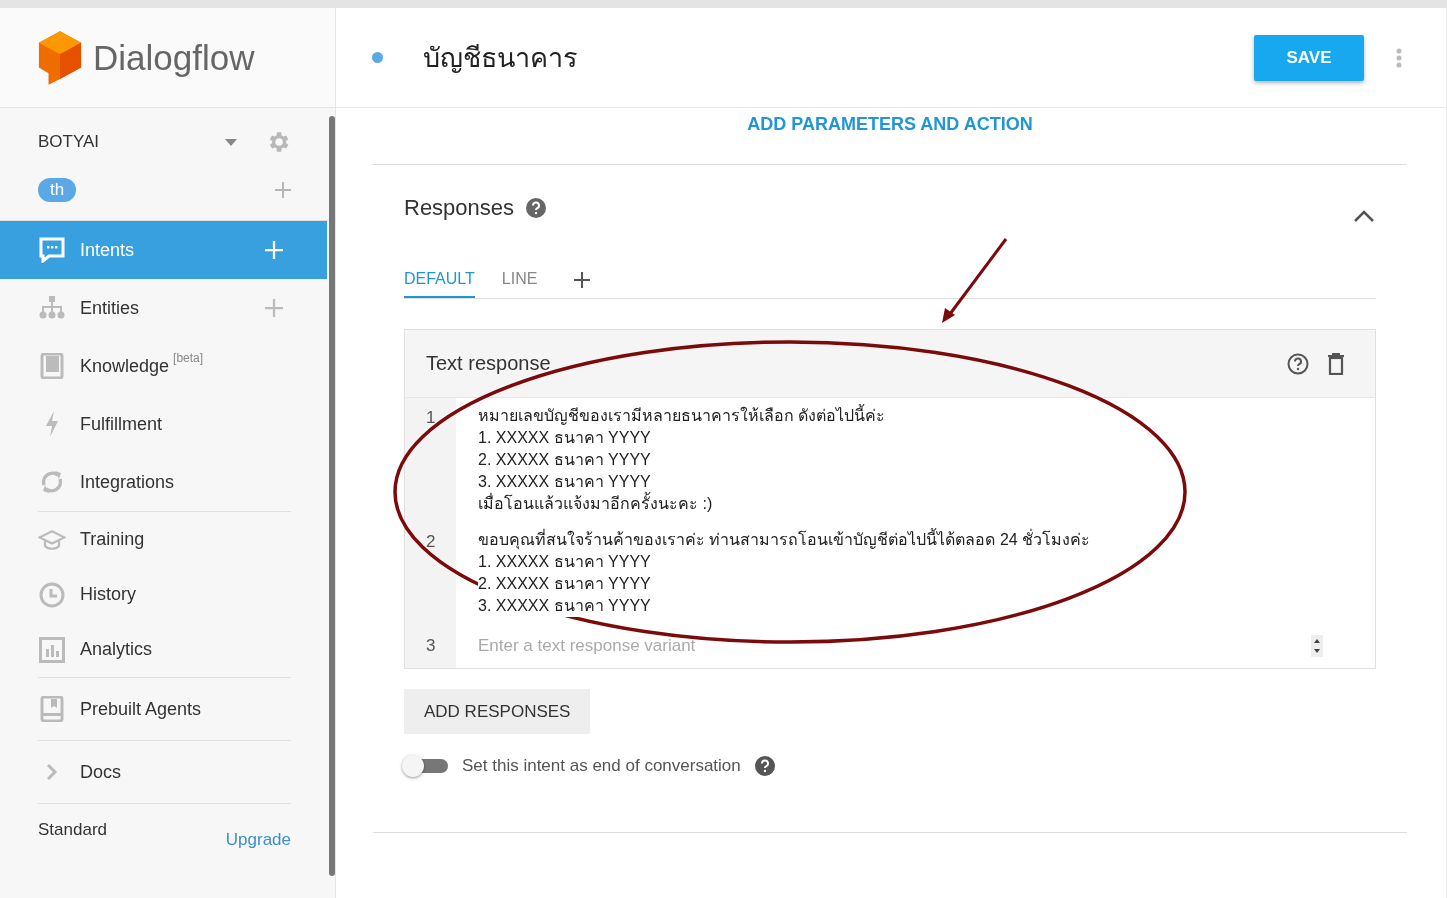 This screenshot has width=1447, height=898. I want to click on line-number: 1, so click(430, 460).